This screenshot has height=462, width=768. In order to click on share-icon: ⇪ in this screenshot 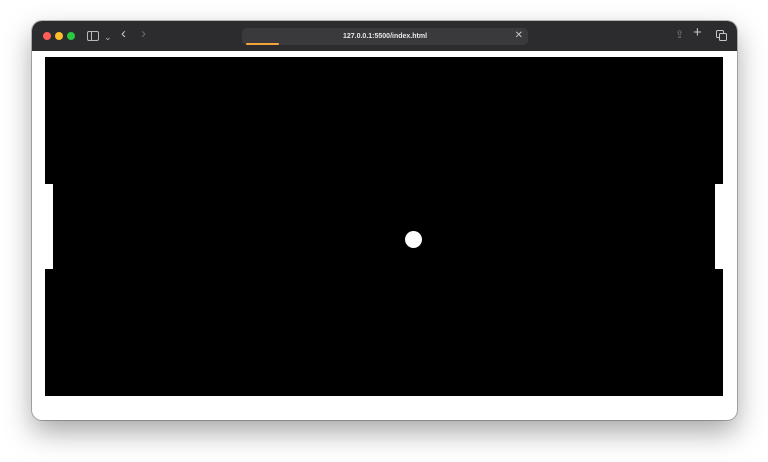, I will do `click(679, 35)`.